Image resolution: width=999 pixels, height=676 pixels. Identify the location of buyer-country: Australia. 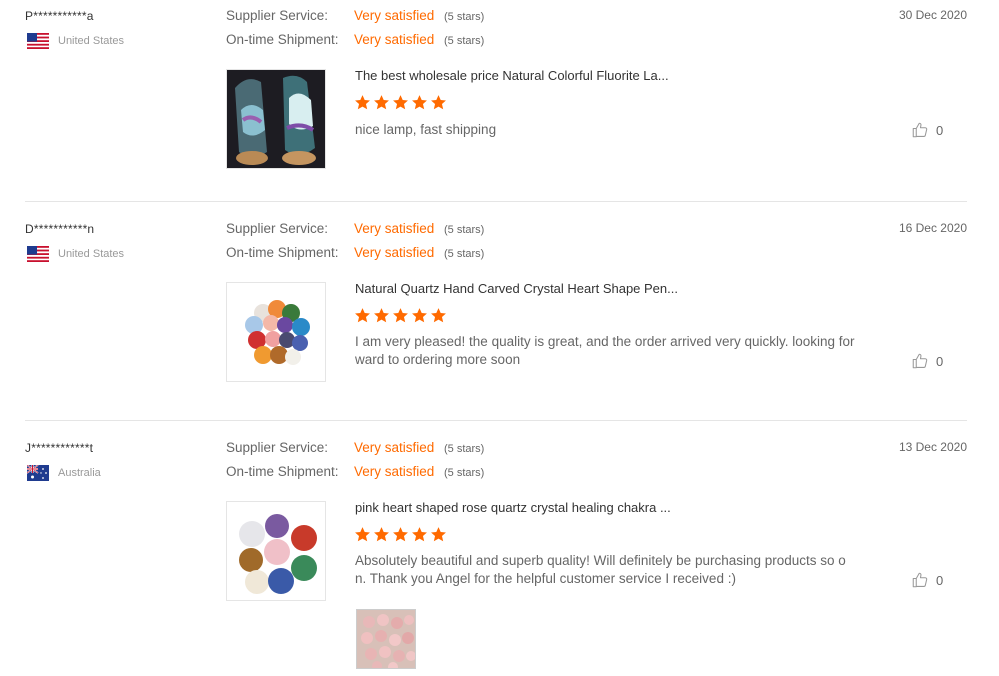
(64, 473).